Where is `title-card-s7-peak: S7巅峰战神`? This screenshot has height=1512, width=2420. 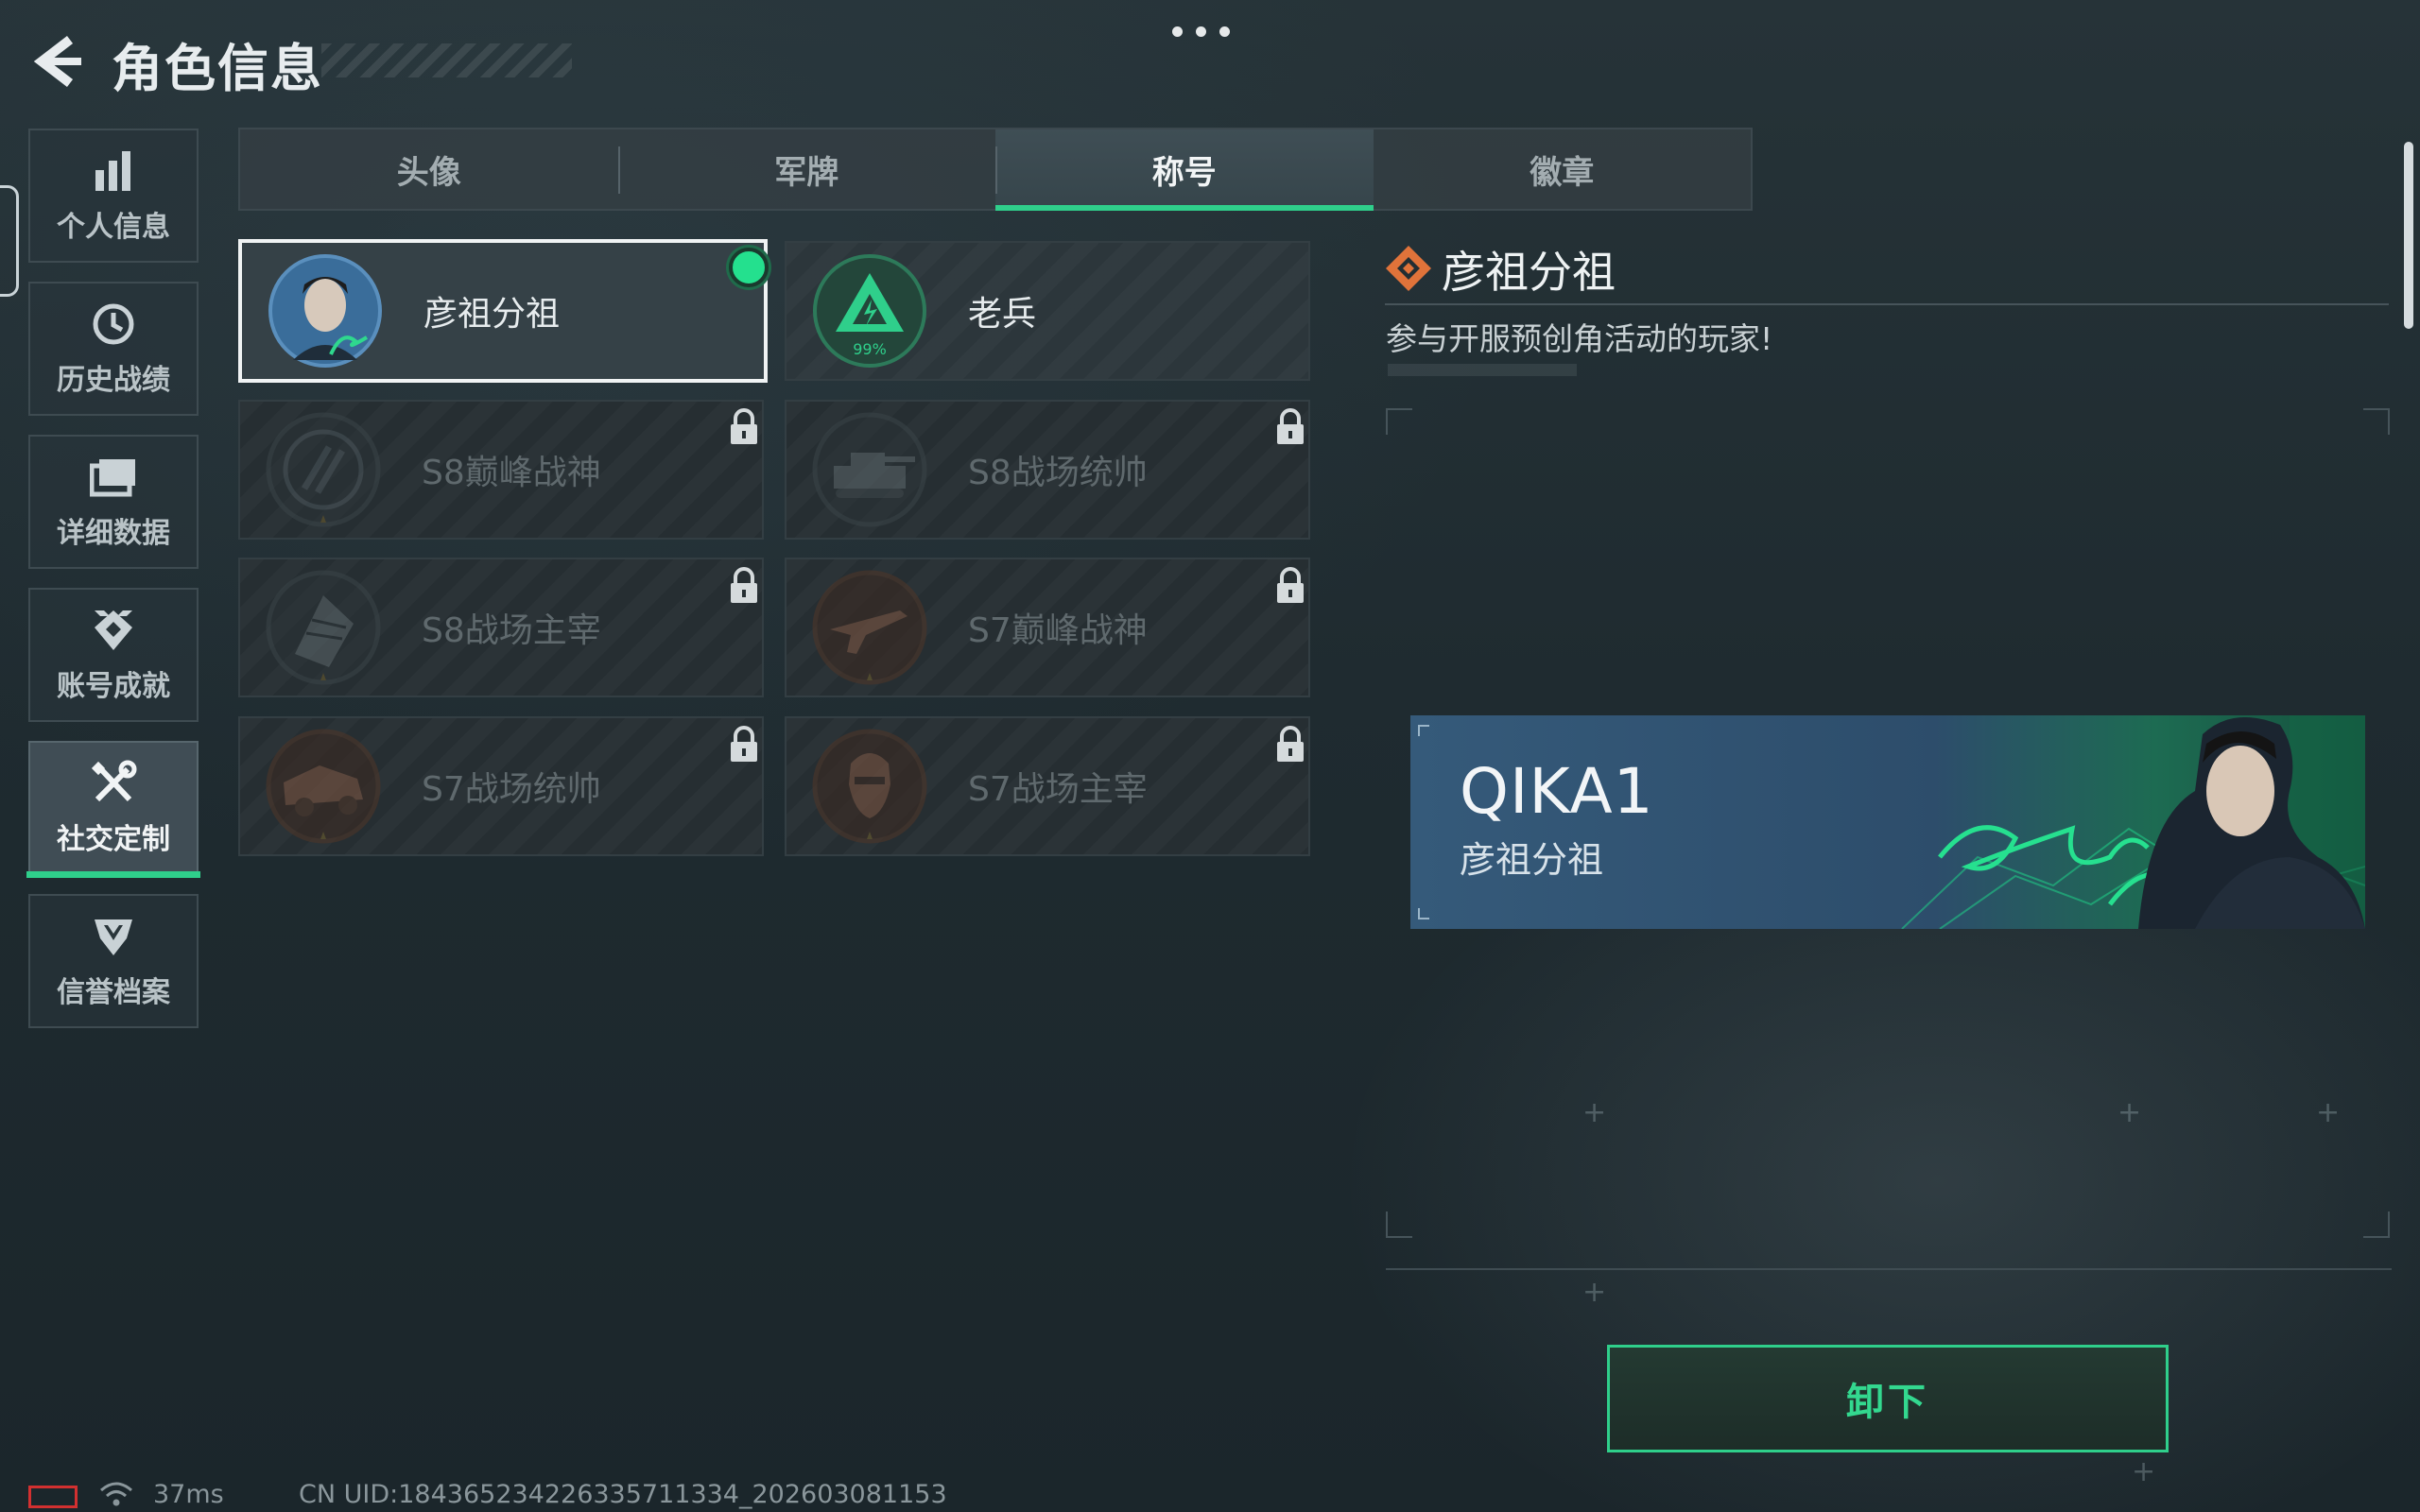
title-card-s7-peak: S7巅峰战神 is located at coordinates (1047, 627).